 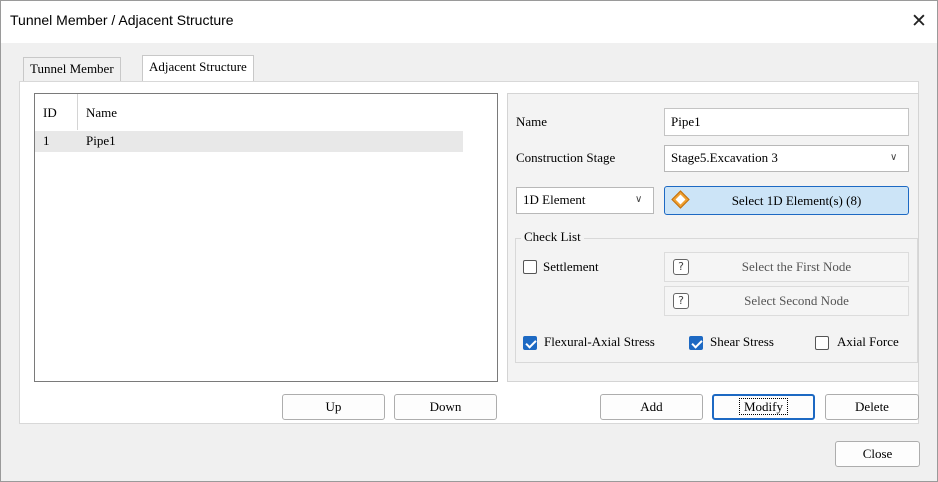 What do you see at coordinates (552, 237) in the screenshot?
I see `check-list-legend: Check List` at bounding box center [552, 237].